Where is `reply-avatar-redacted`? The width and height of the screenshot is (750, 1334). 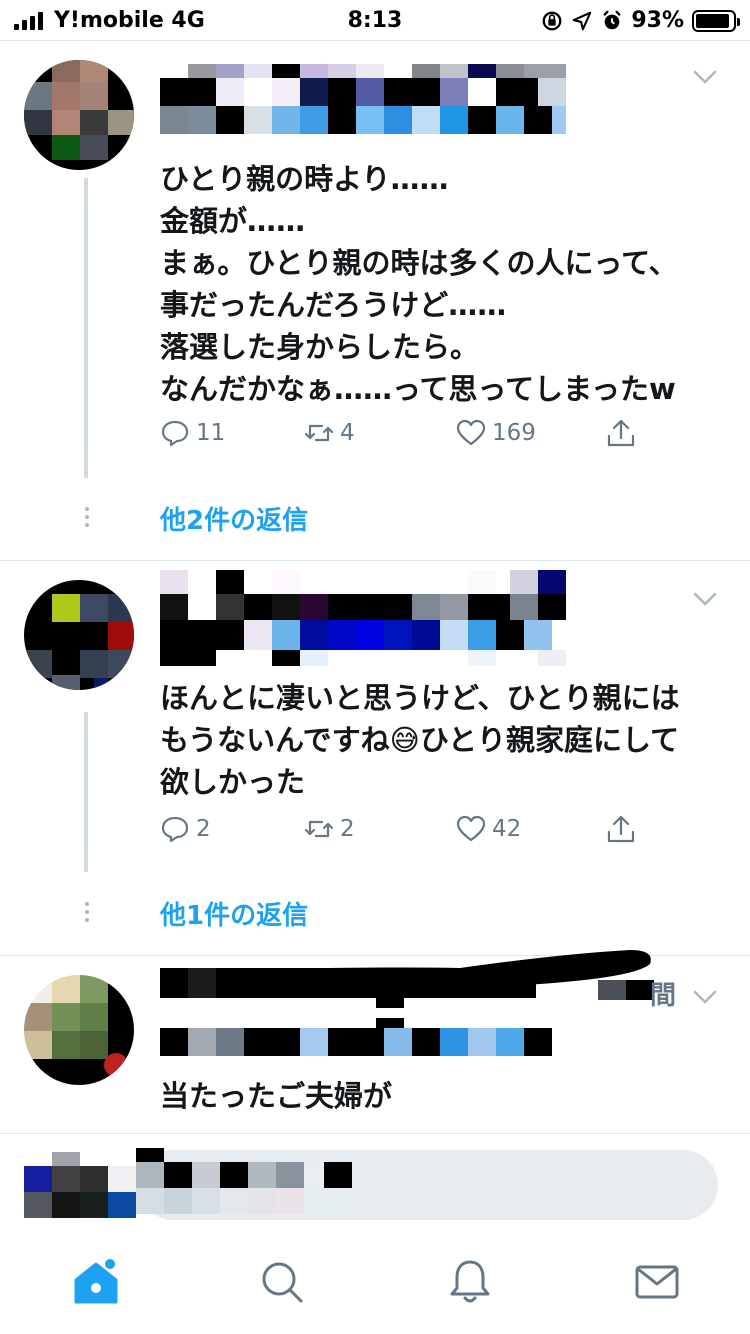
reply-avatar-redacted is located at coordinates (80, 1185).